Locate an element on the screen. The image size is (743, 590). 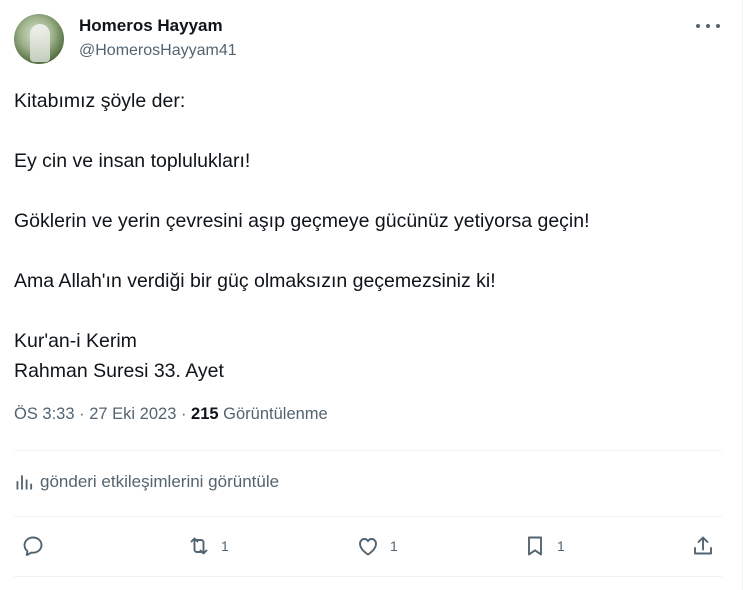
reply-icon is located at coordinates (33, 546).